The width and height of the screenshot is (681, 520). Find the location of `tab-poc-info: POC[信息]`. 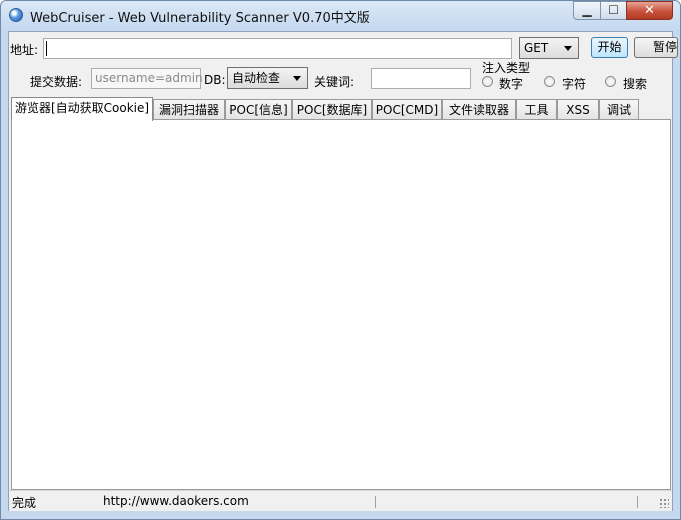

tab-poc-info: POC[信息] is located at coordinates (258, 109).